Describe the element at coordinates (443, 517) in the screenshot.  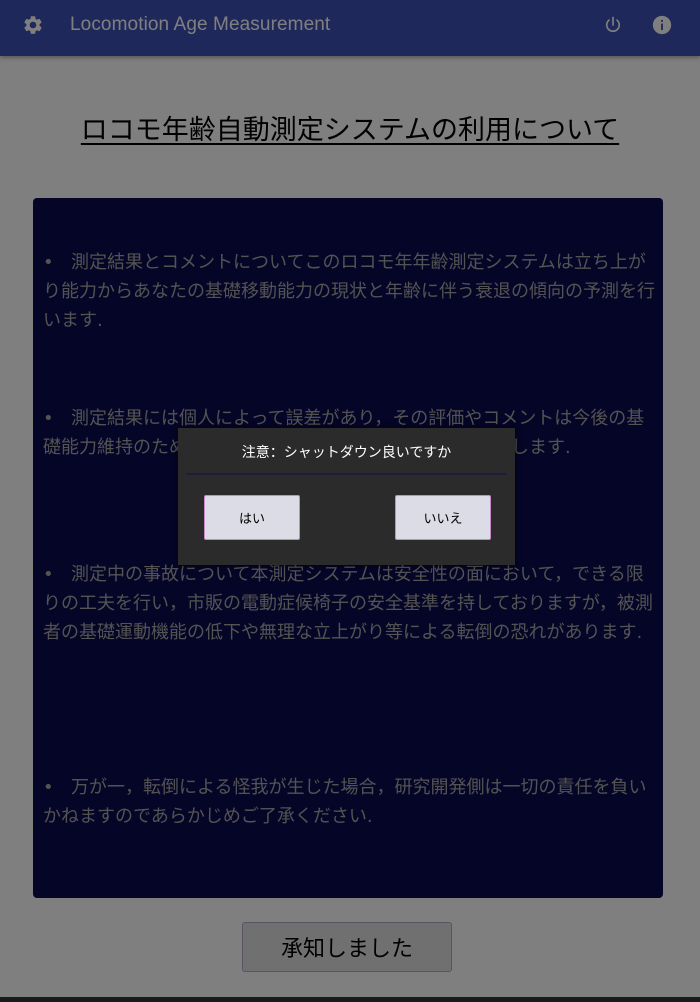
I see `no-button: いいえ` at that location.